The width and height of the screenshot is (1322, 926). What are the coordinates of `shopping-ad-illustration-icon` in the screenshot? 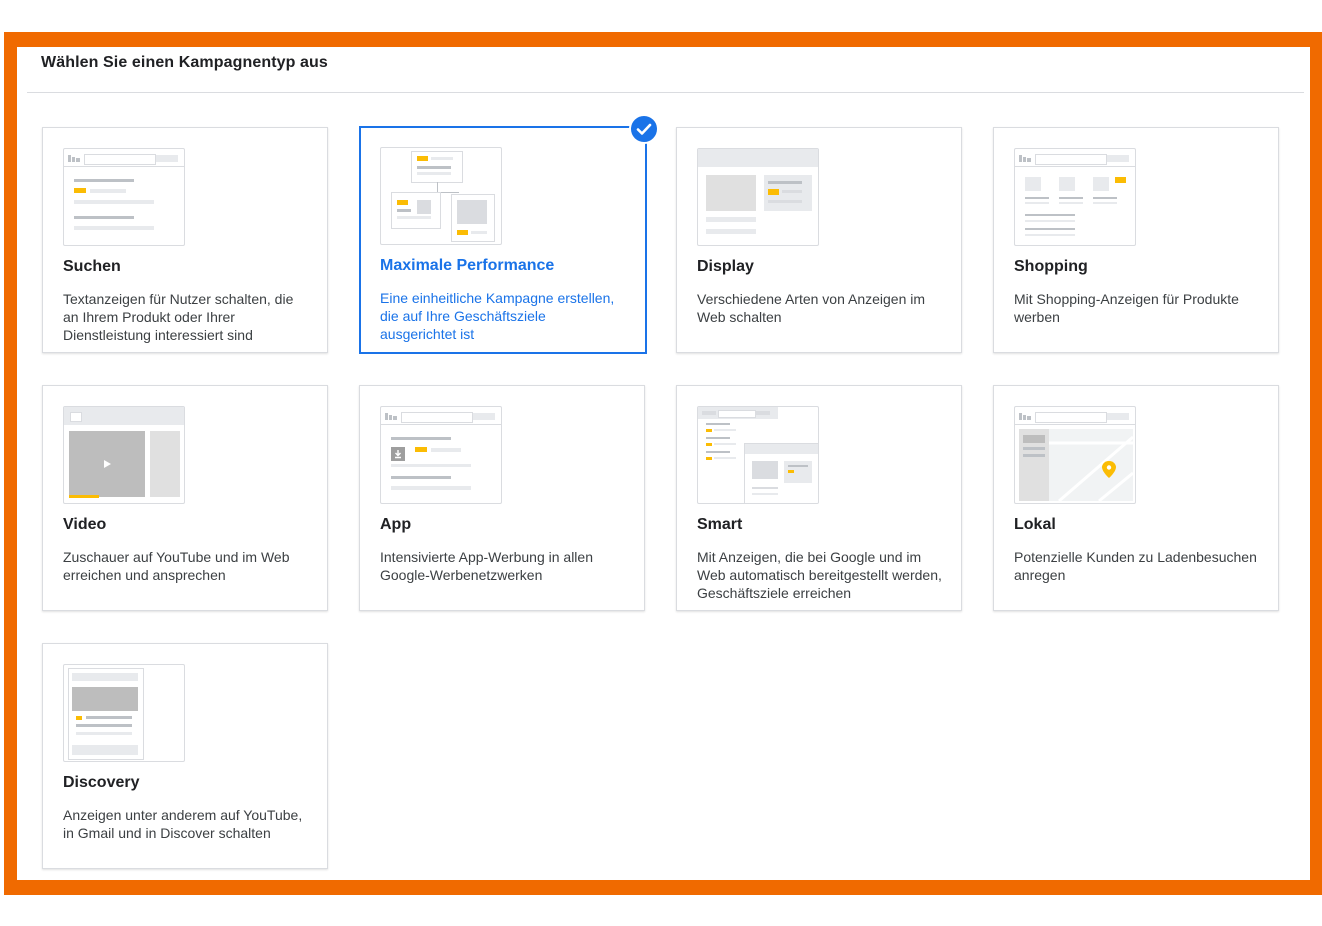 It's located at (1075, 197).